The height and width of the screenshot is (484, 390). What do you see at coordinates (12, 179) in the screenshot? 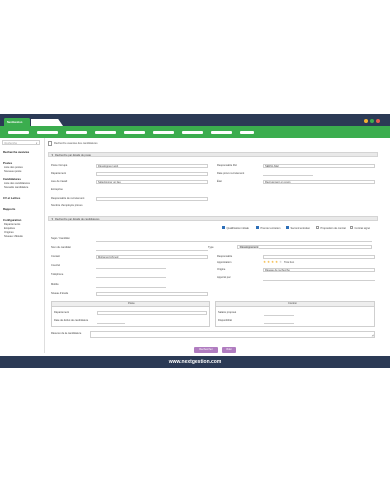
I see `sidebar-section-candidatures: Candidatures` at bounding box center [12, 179].